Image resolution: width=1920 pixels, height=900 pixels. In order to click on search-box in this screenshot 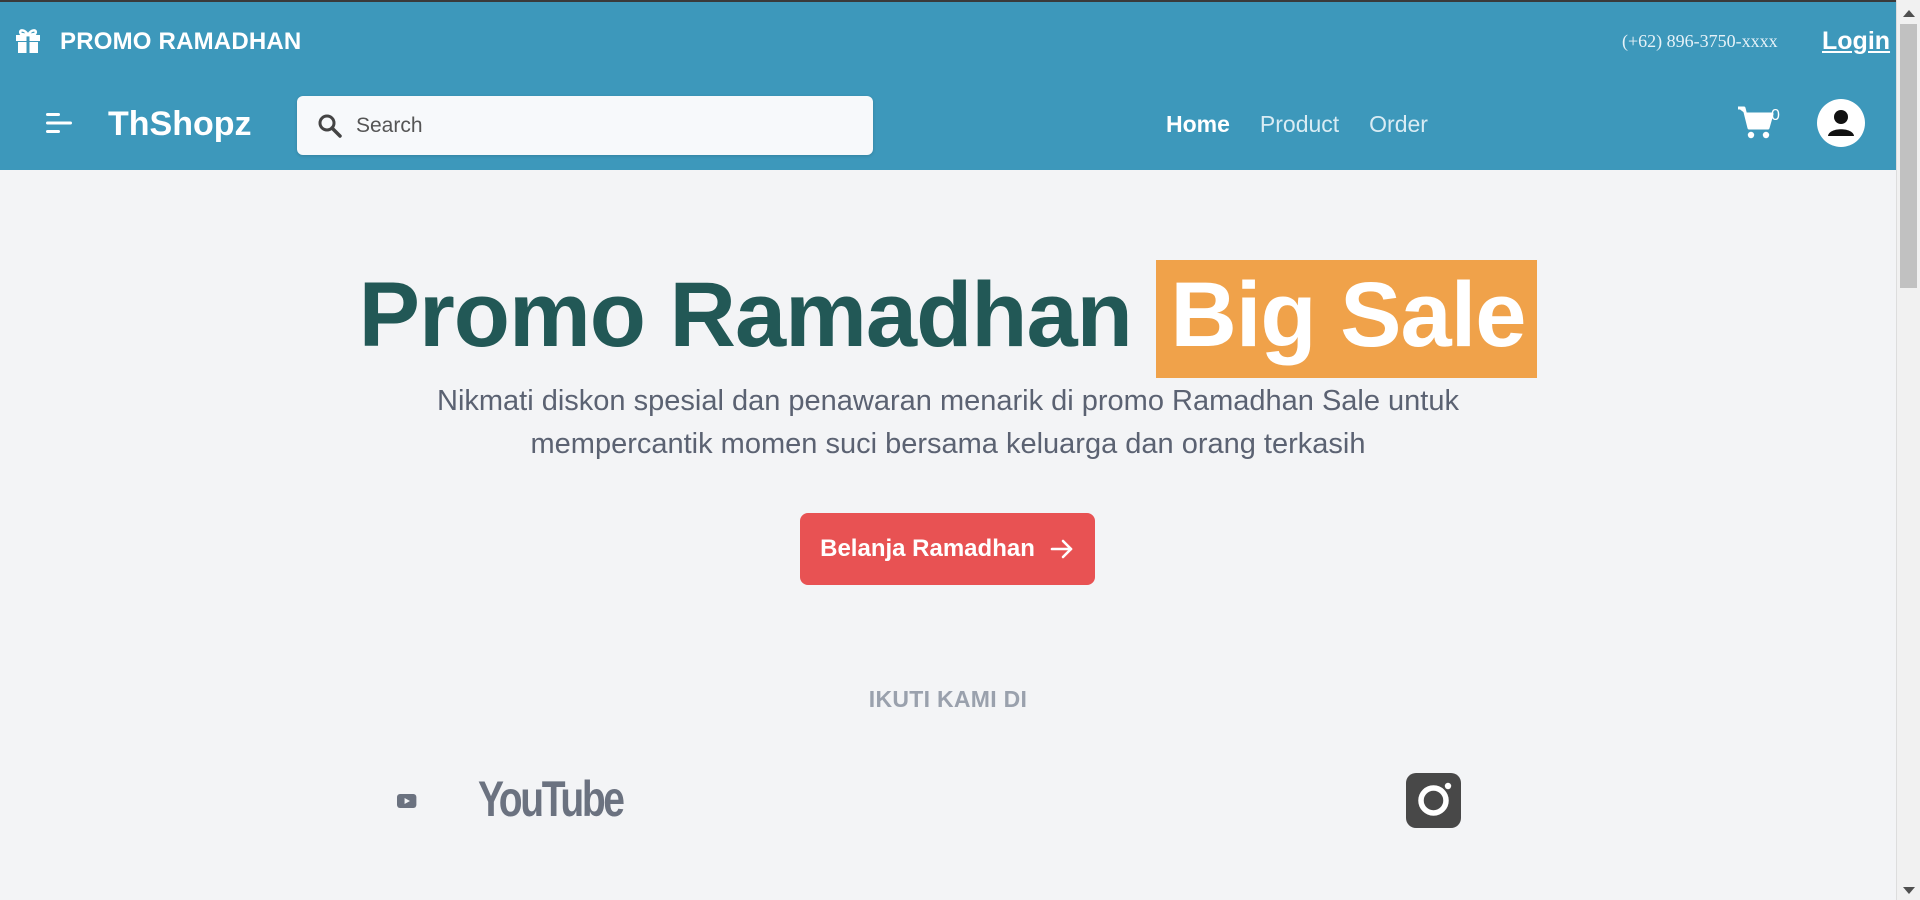, I will do `click(585, 125)`.